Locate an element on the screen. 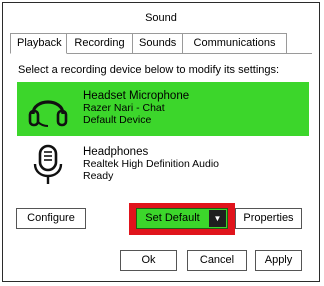  device-name: Headset Microphone is located at coordinates (136, 96).